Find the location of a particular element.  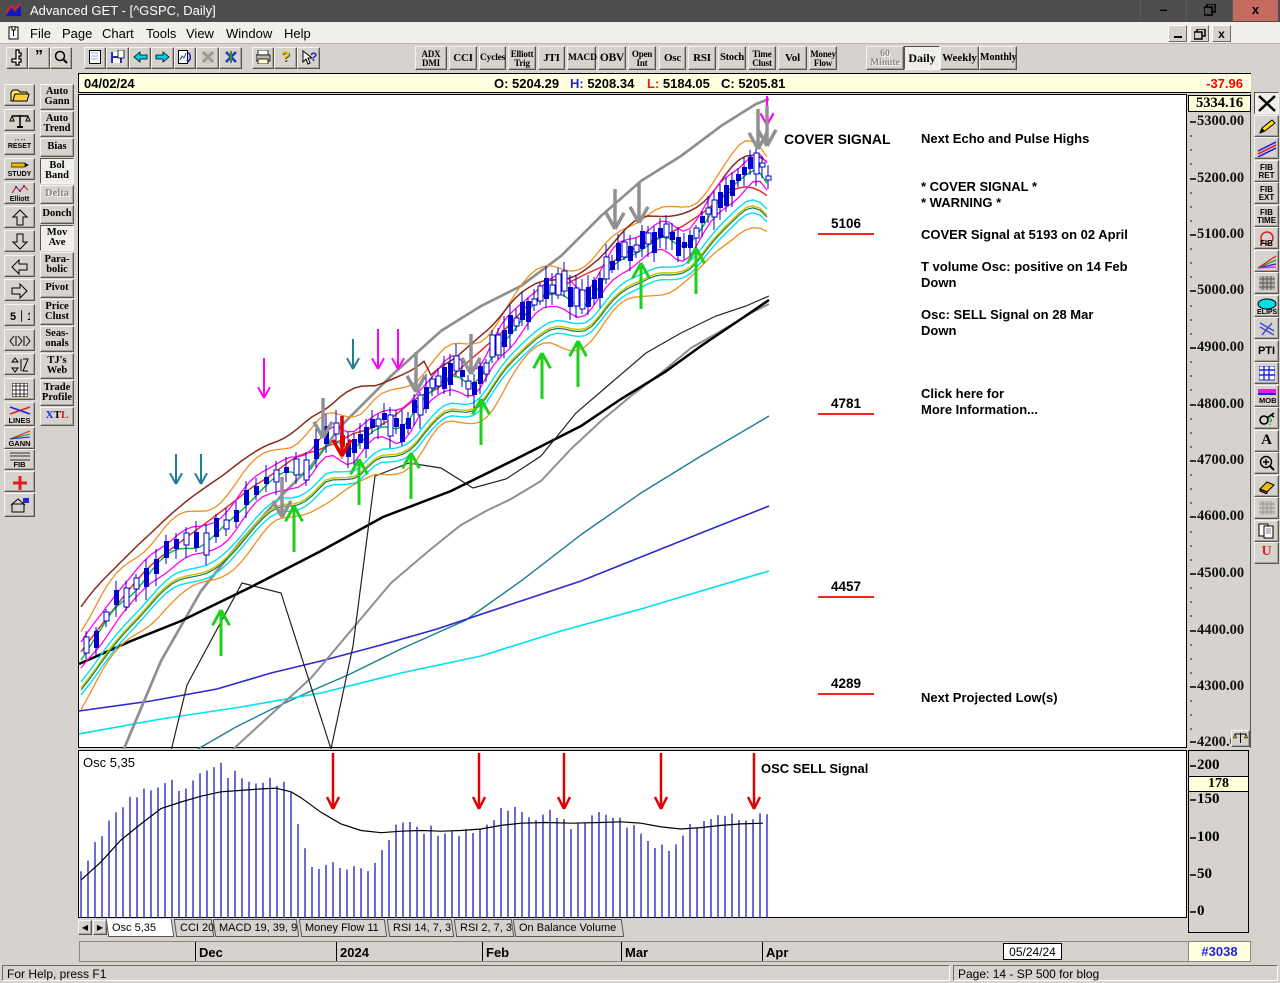

svg-text: 4289 is located at coordinates (846, 683).